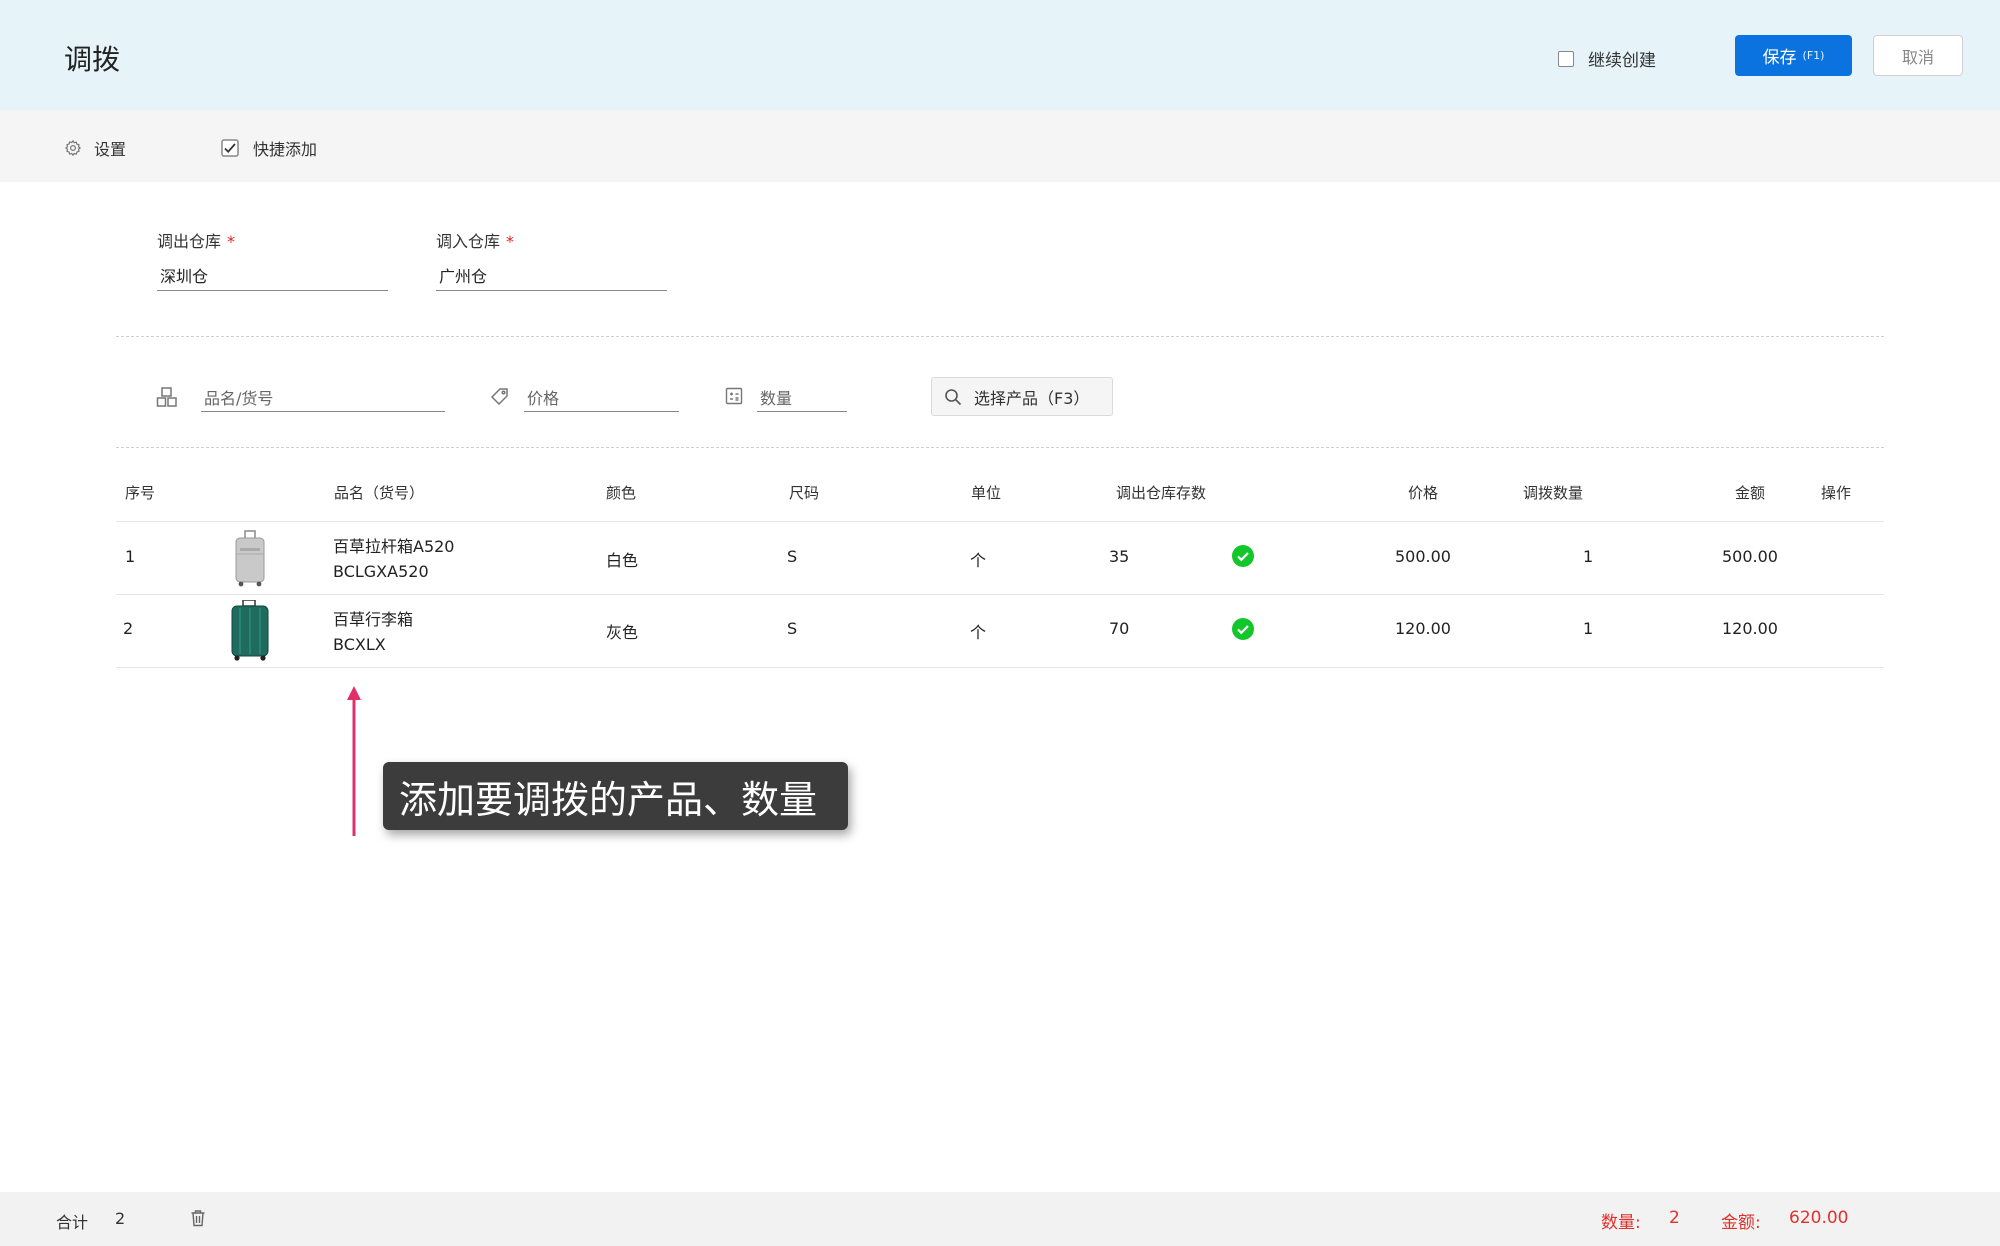  What do you see at coordinates (543, 397) in the screenshot?
I see `price-input: 价格` at bounding box center [543, 397].